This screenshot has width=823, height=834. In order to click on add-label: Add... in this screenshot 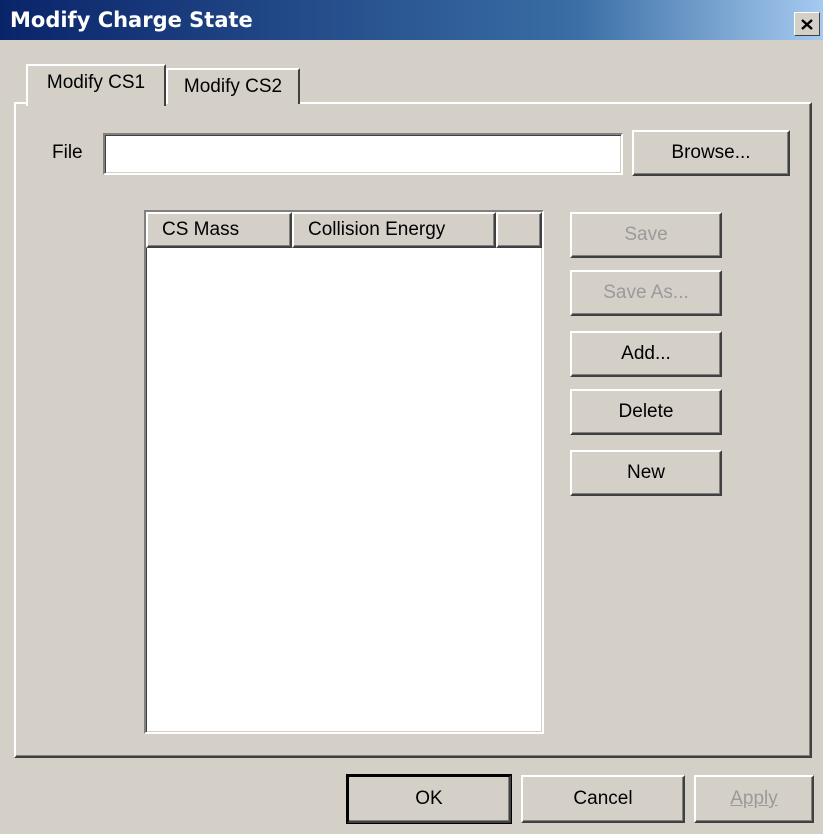, I will do `click(646, 353)`.